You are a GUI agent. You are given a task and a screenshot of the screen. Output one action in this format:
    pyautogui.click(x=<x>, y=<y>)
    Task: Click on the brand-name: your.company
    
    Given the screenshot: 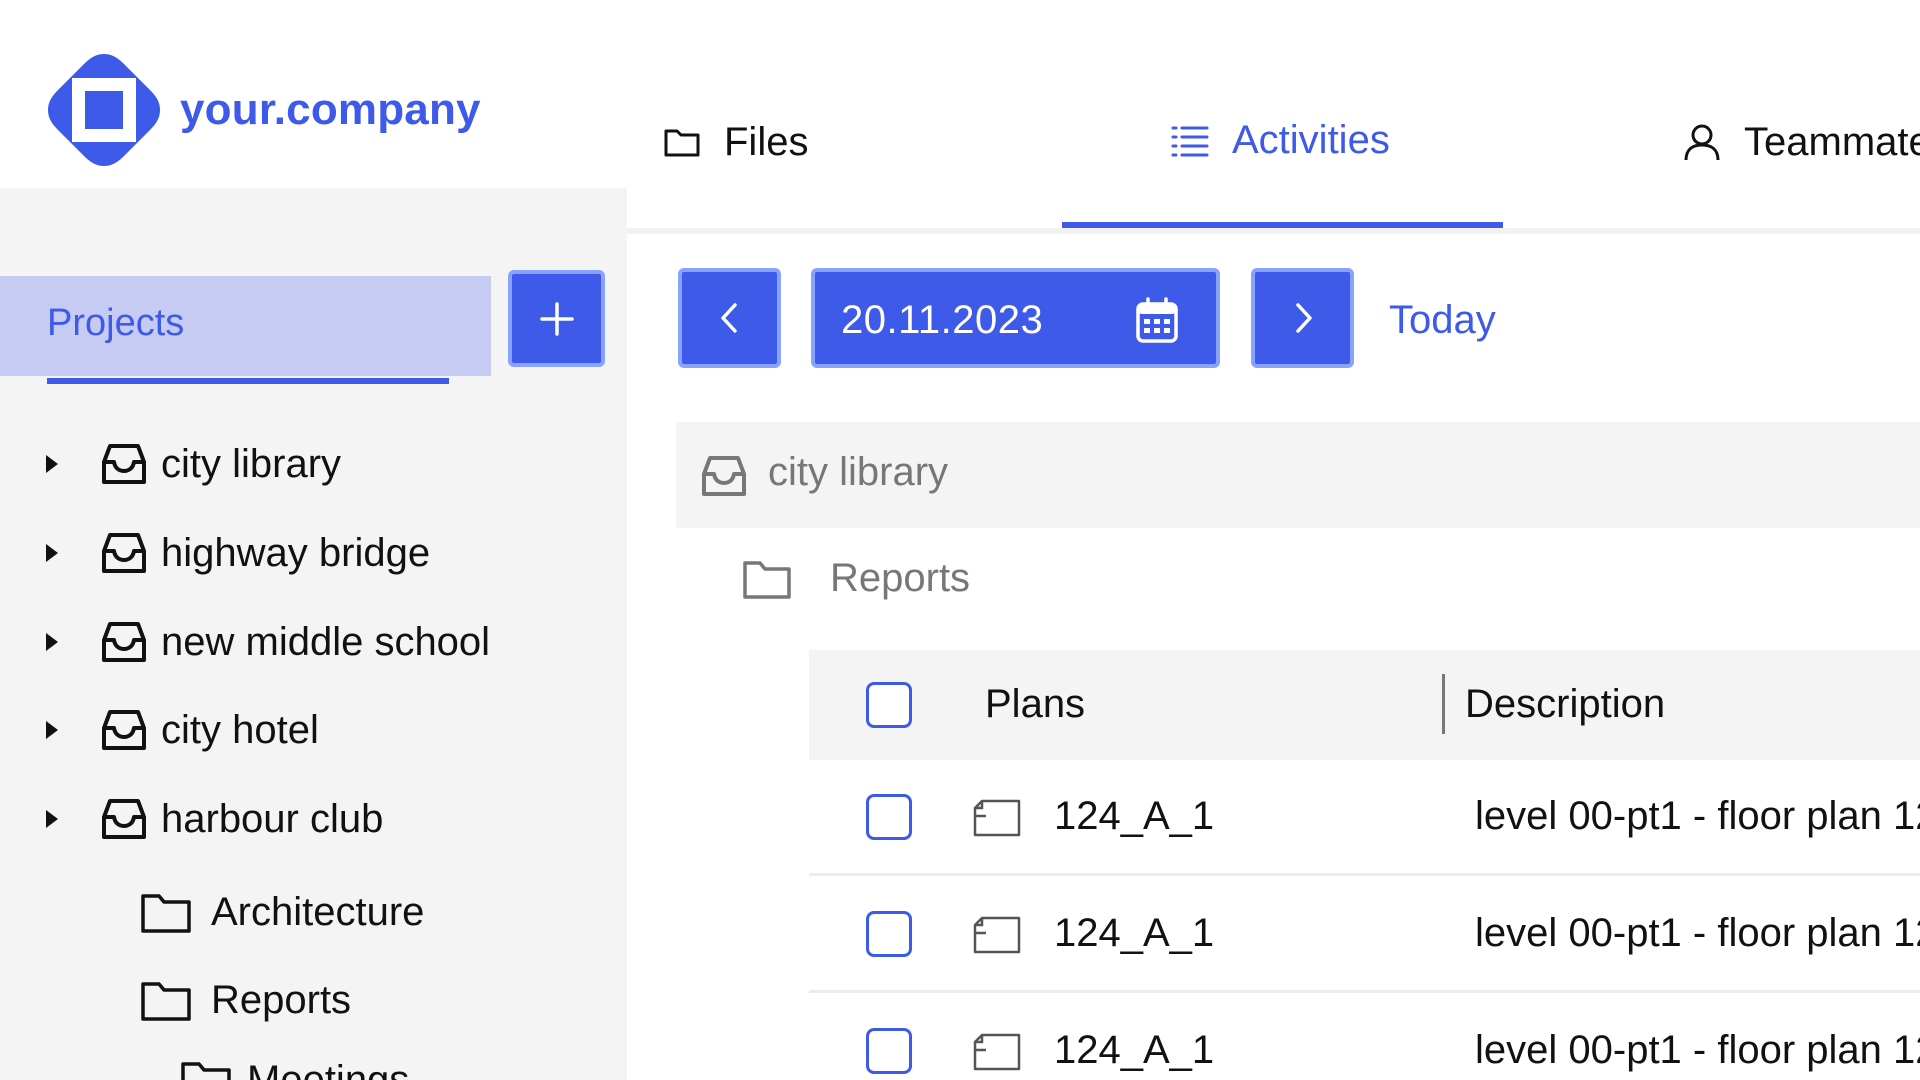 What is the action you would take?
    pyautogui.click(x=330, y=109)
    